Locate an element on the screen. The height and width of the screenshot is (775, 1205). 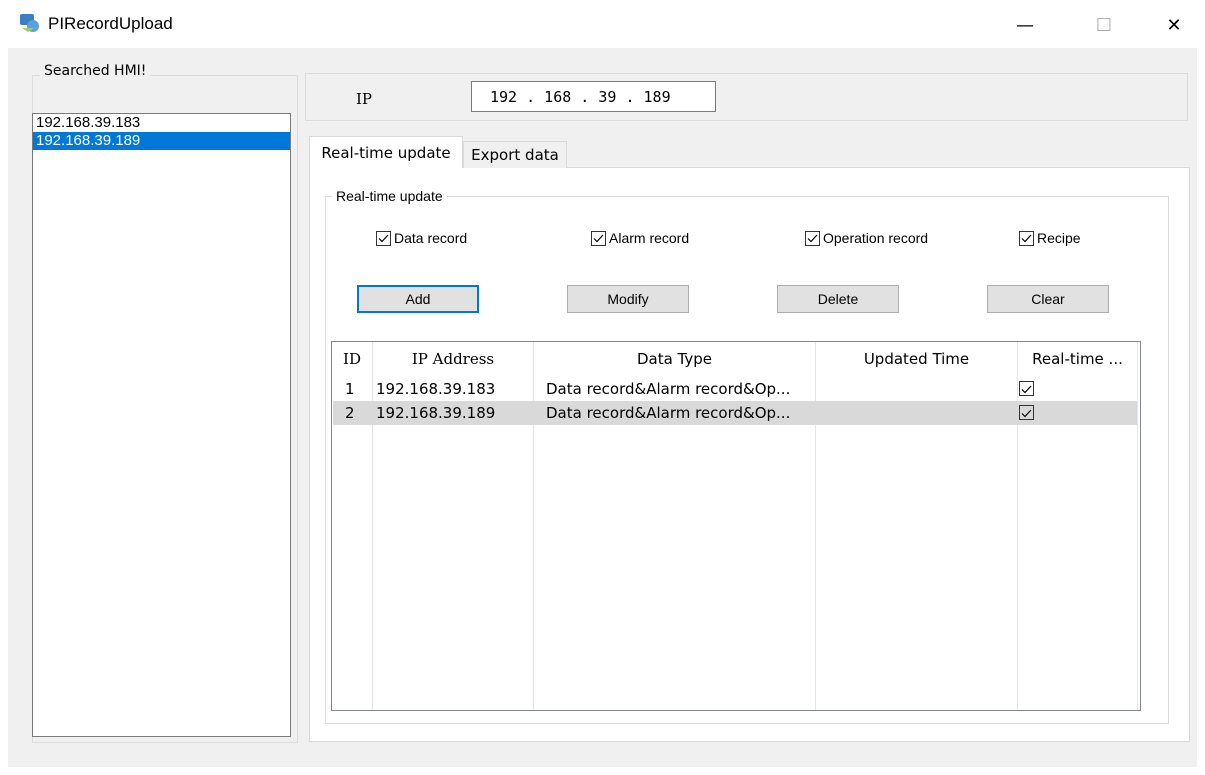
operation-record-checkbox: Operation record is located at coordinates (866, 238).